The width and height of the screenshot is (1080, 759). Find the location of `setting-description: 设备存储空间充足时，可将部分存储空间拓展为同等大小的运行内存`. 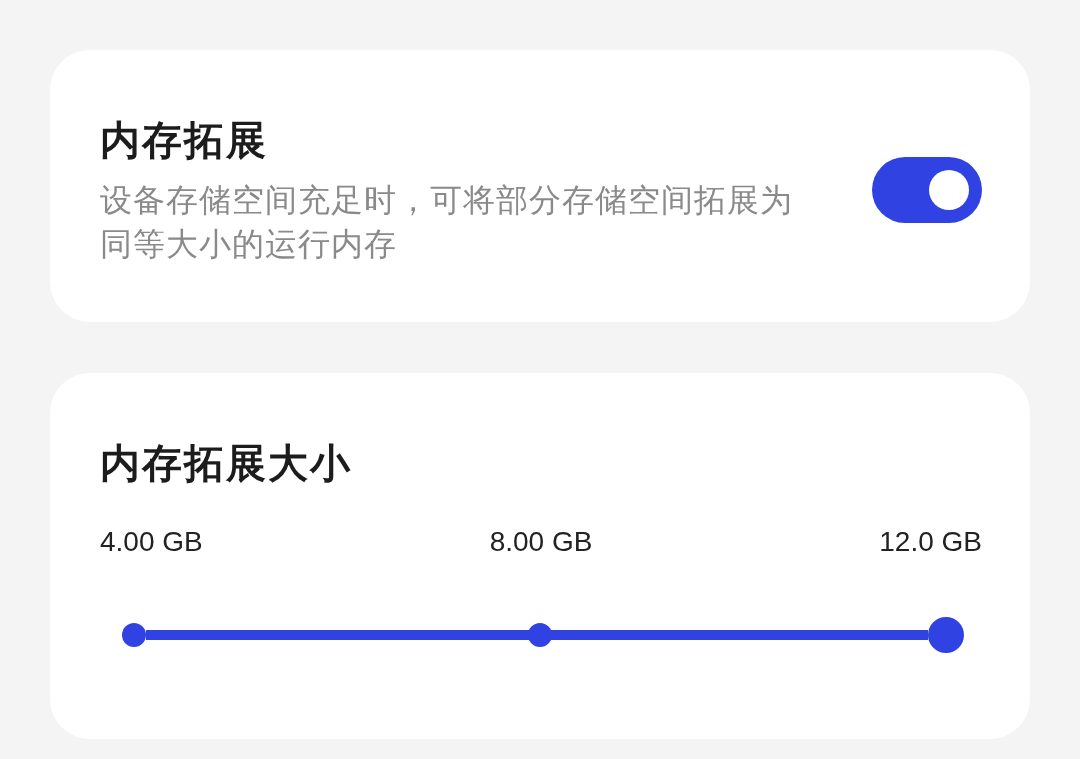

setting-description: 设备存储空间充足时，可将部分存储空间拓展为同等大小的运行内存 is located at coordinates (447, 222).